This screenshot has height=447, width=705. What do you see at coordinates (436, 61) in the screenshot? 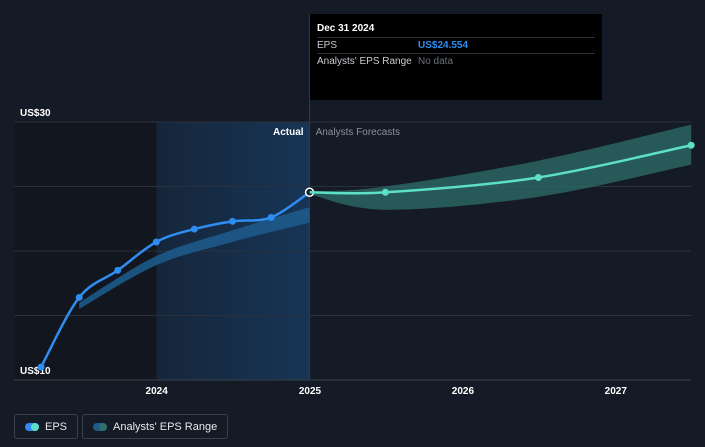
I see `tooltip-range-value: No data` at bounding box center [436, 61].